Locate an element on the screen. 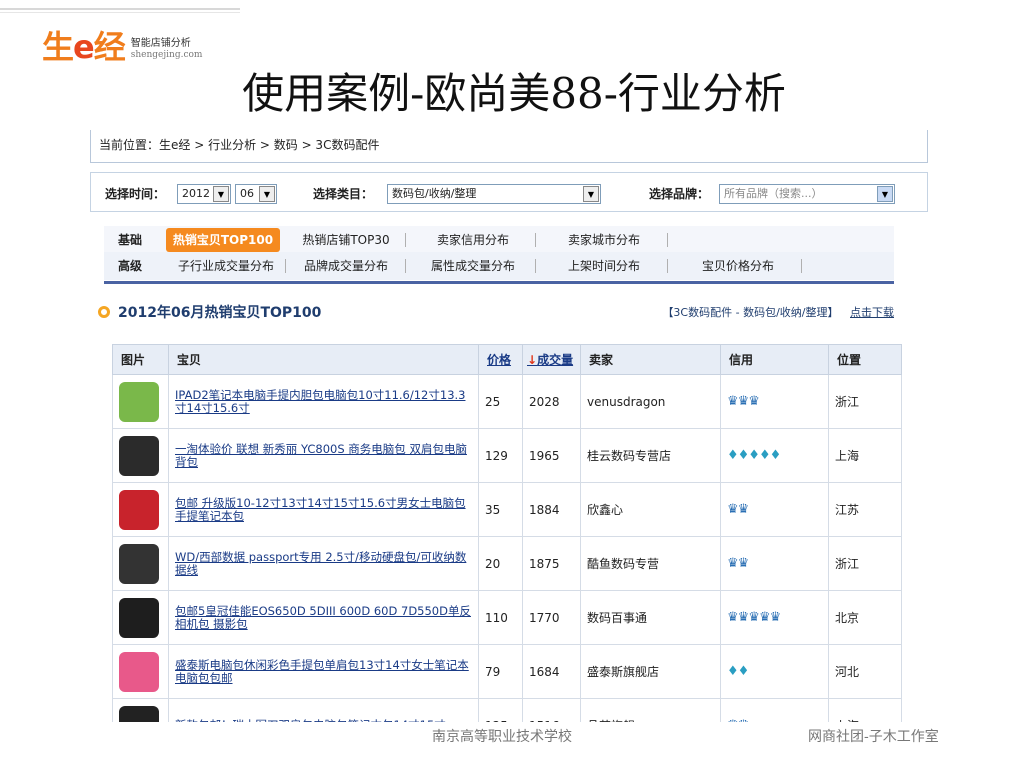 The image size is (1024, 768). month-select: 06 ▼ is located at coordinates (256, 194).